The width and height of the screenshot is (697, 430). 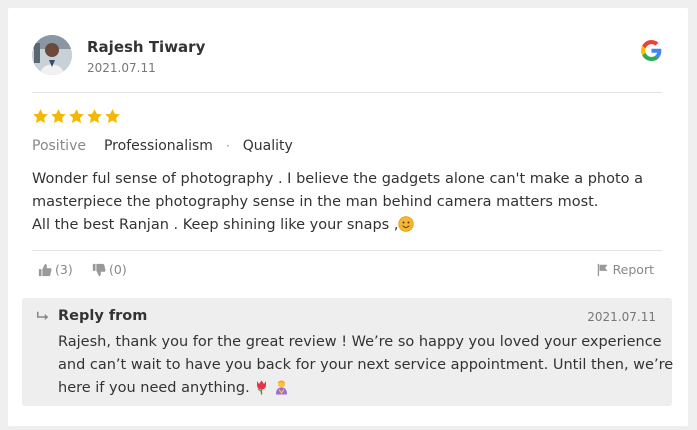 I want to click on like-button: (3), so click(x=55, y=269).